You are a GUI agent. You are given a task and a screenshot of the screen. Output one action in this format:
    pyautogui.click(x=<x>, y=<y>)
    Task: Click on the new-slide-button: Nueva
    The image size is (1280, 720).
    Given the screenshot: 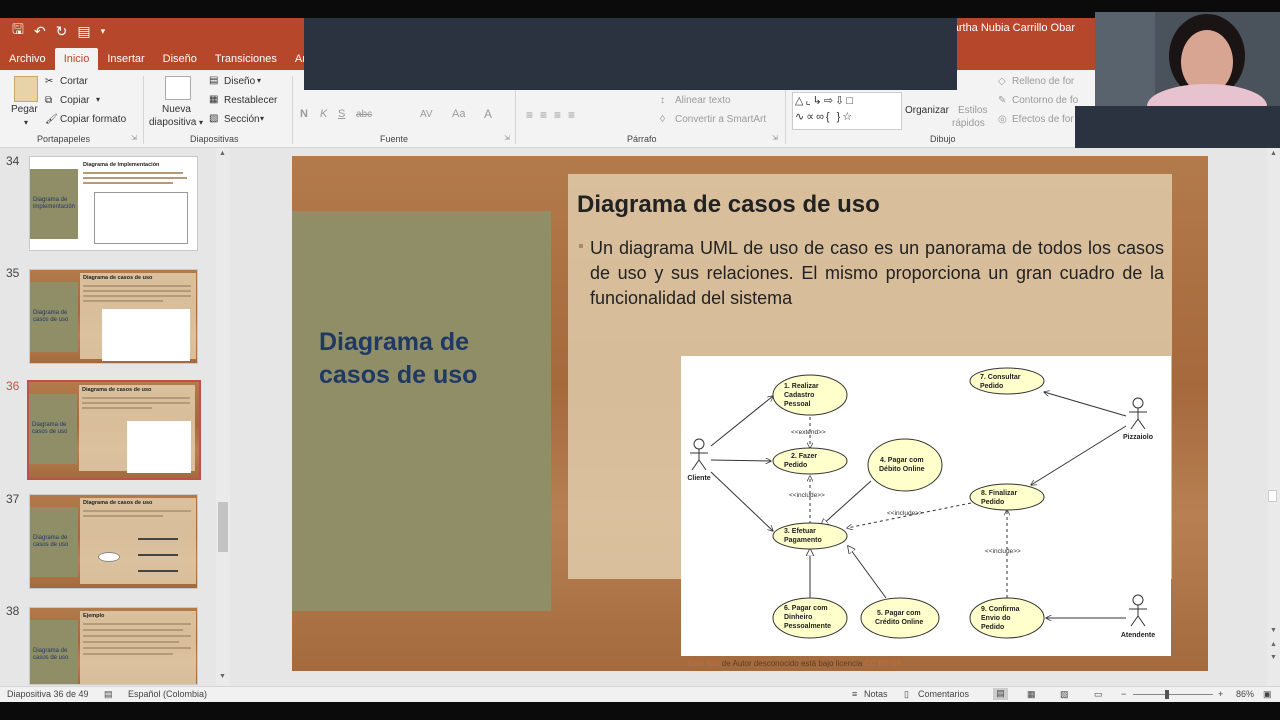 What is the action you would take?
    pyautogui.click(x=176, y=109)
    